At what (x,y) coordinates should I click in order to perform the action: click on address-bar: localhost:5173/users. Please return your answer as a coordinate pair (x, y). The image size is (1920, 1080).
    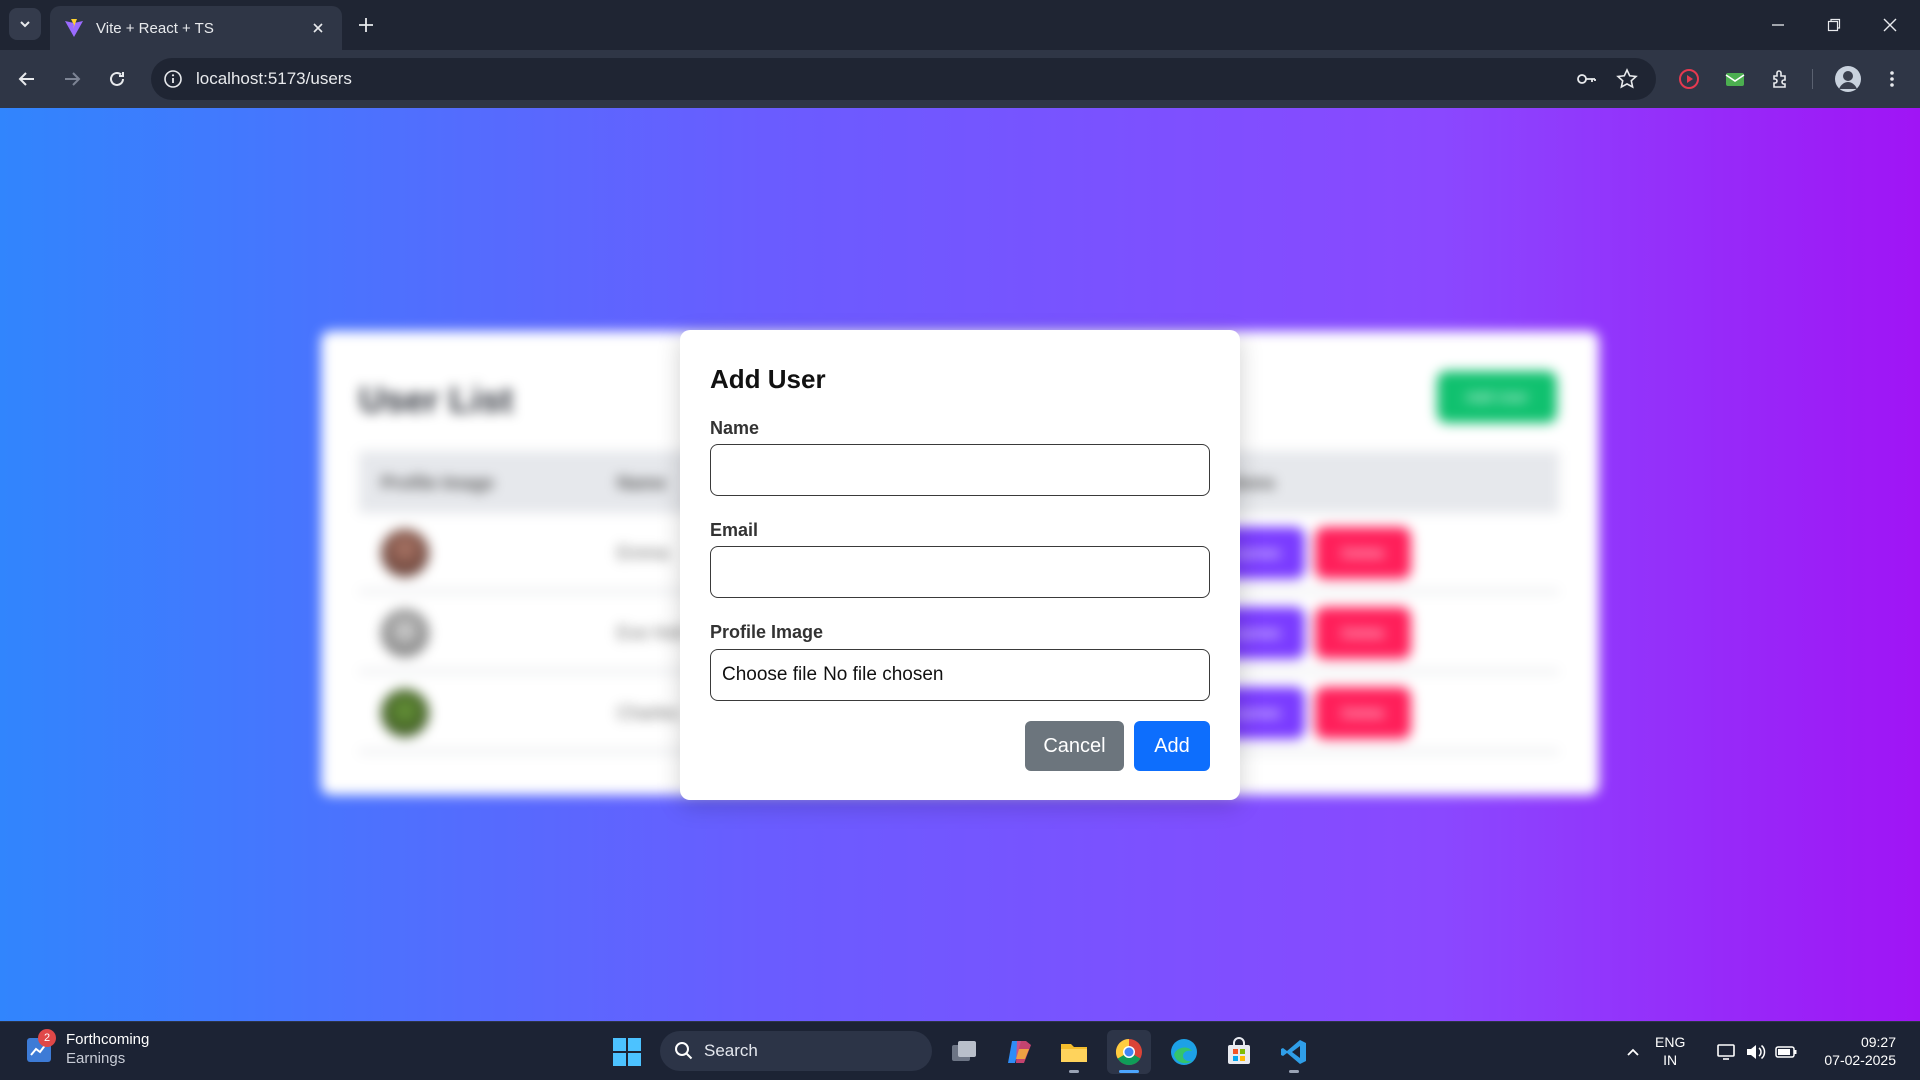
    Looking at the image, I should click on (903, 79).